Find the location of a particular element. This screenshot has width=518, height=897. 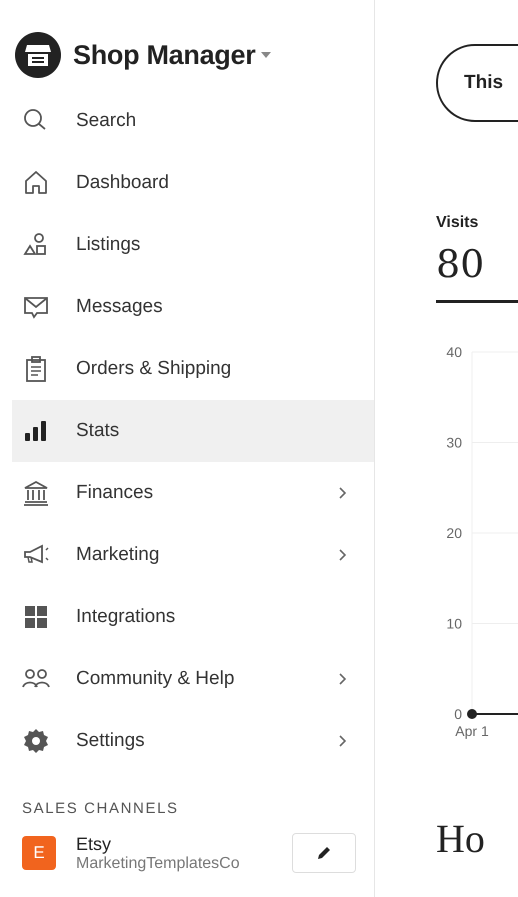

date-range-button: This is located at coordinates (477, 83).